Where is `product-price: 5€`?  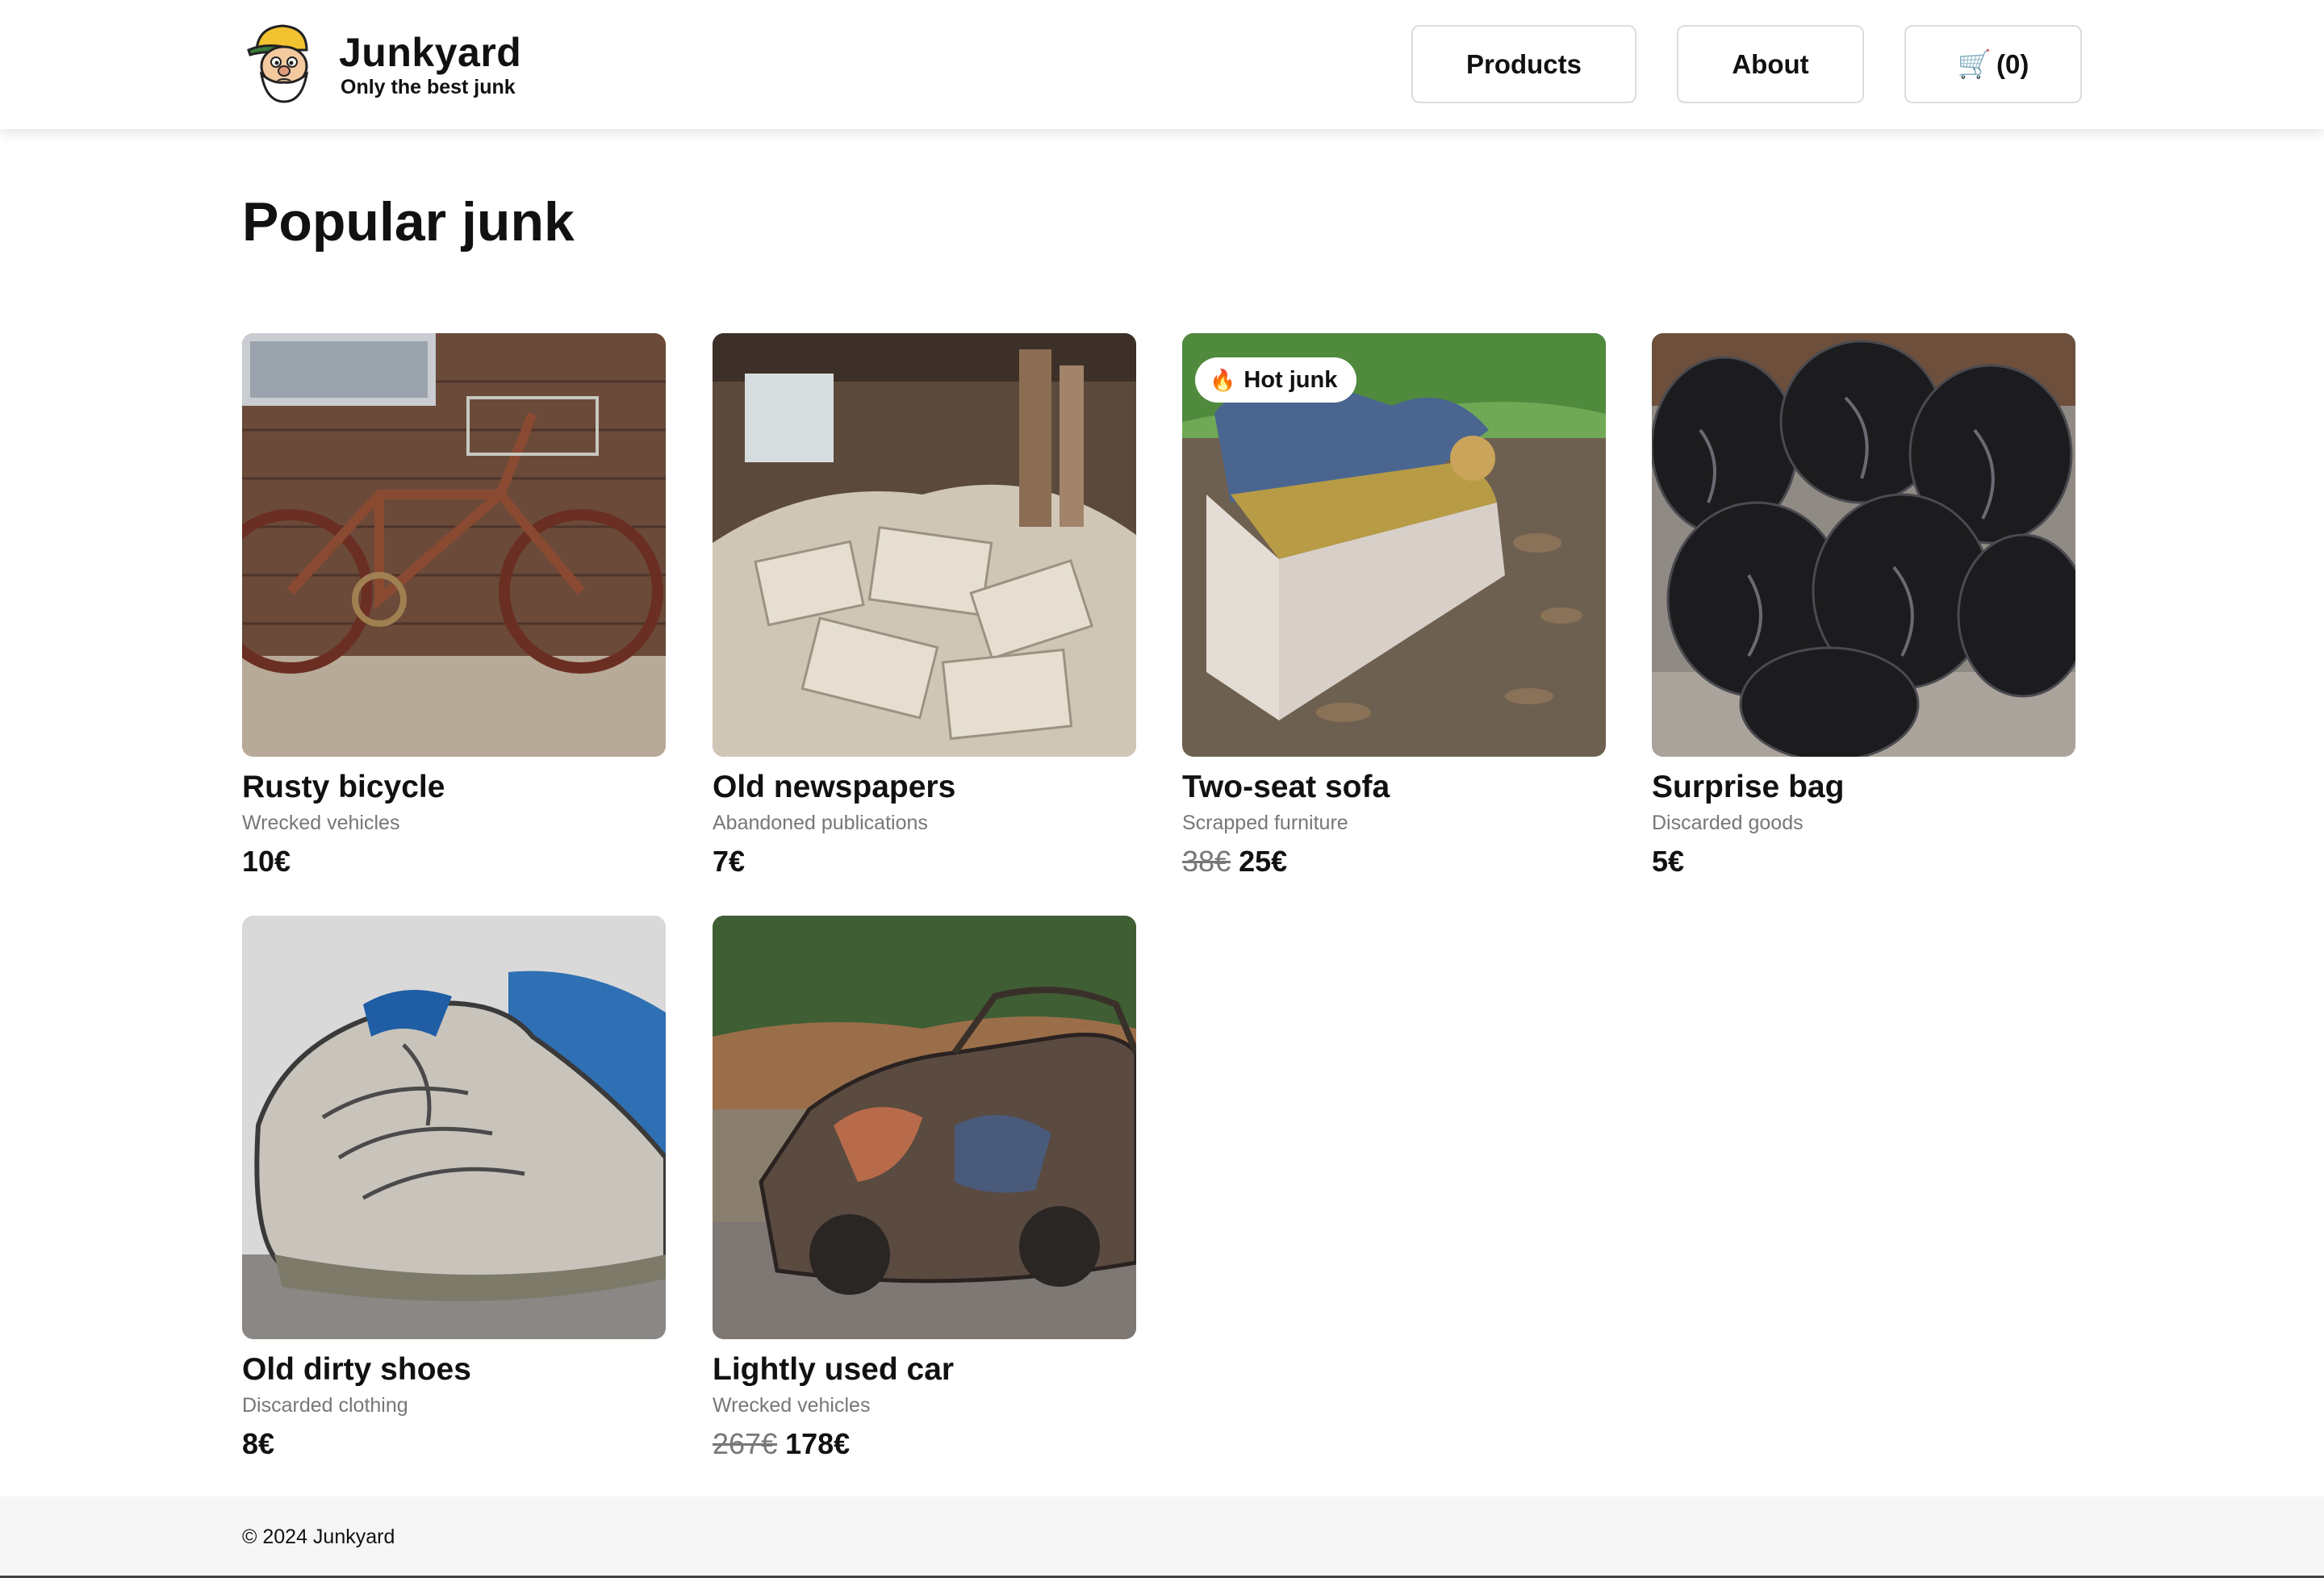 product-price: 5€ is located at coordinates (1669, 861).